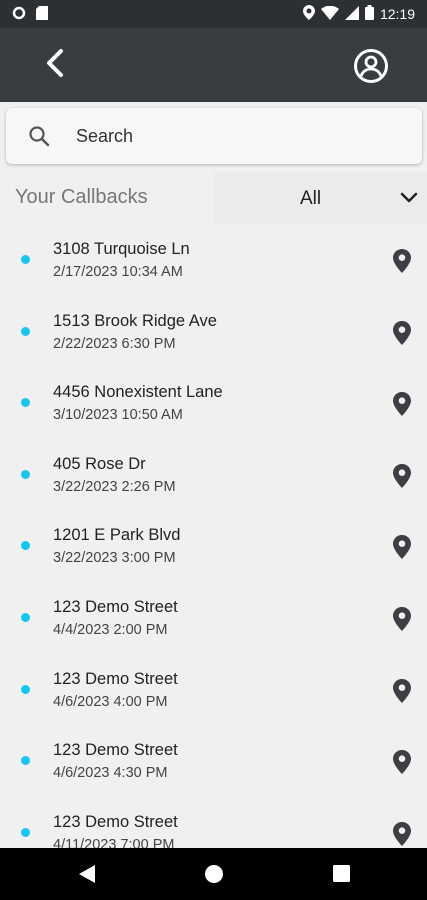 This screenshot has width=427, height=900. Describe the element at coordinates (117, 535) in the screenshot. I see `callback-address: 1201 E Park Blvd` at that location.